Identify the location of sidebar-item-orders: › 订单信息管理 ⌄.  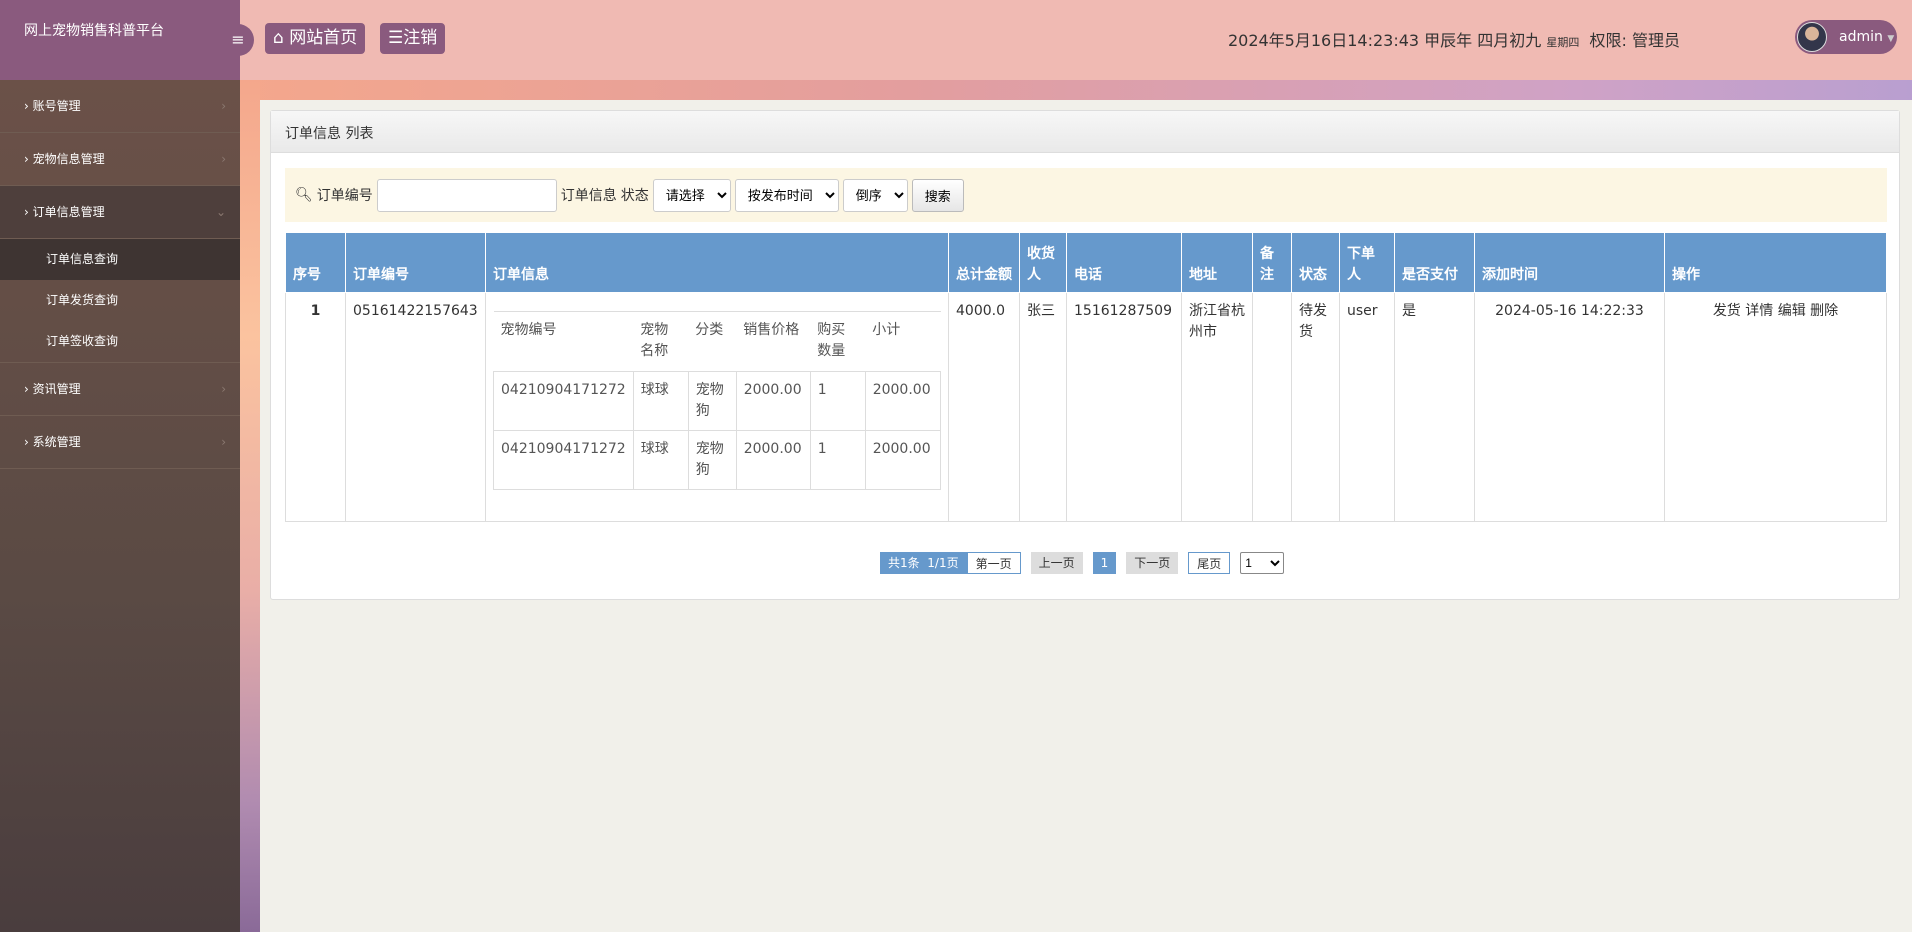
(120, 212).